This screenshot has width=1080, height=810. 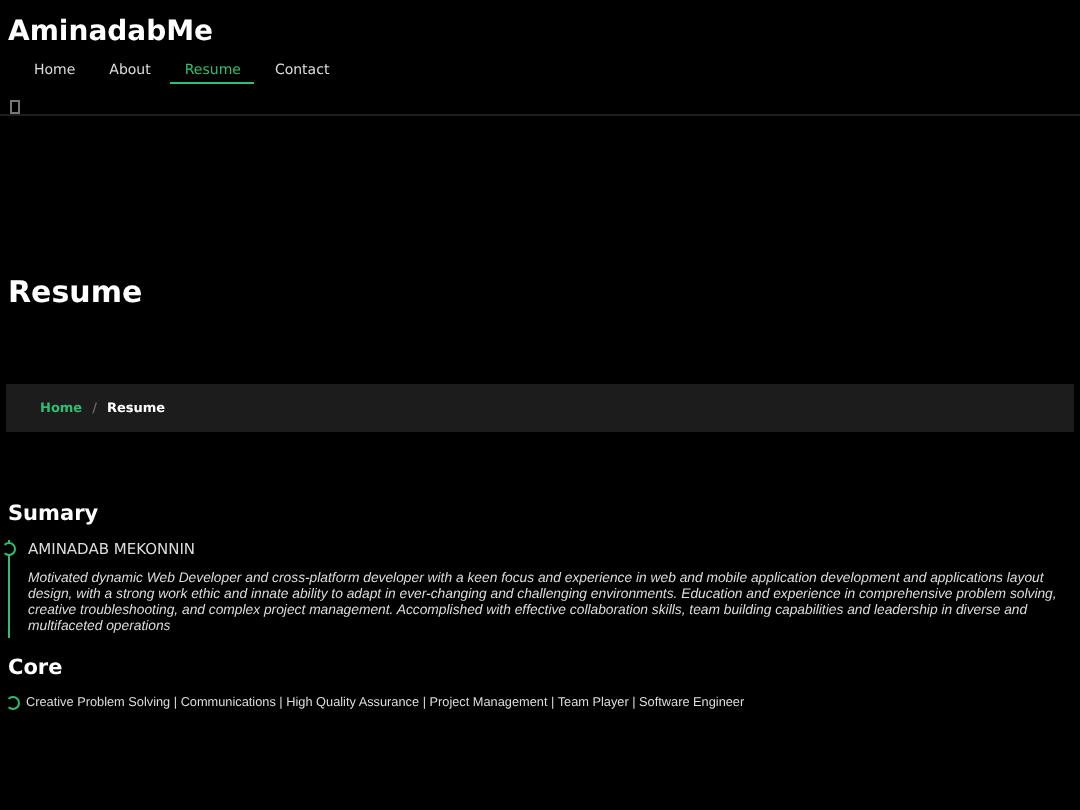 I want to click on section-heading: Core, so click(x=35, y=668).